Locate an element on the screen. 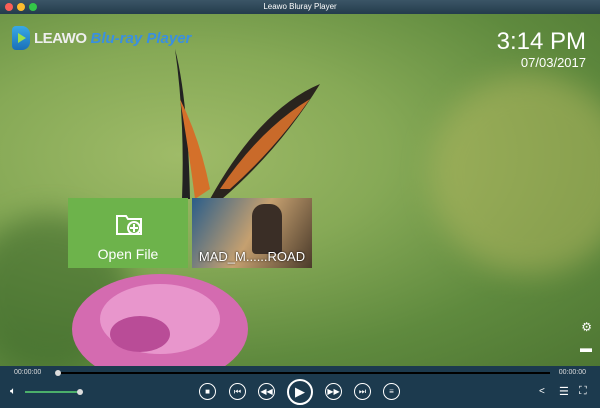  leawo-logo: LEAWO Blu-ray Player is located at coordinates (101, 38).